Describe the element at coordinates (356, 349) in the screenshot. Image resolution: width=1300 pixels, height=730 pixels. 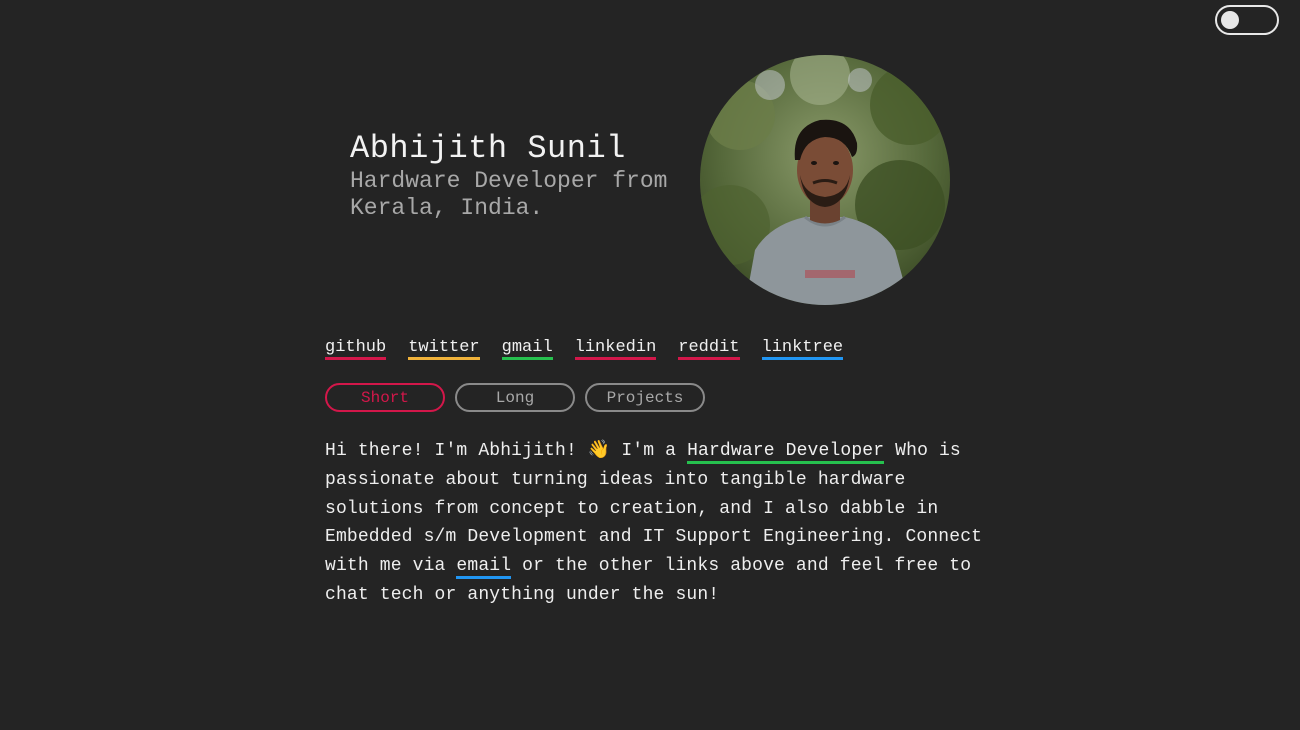
I see `link-github: github` at that location.